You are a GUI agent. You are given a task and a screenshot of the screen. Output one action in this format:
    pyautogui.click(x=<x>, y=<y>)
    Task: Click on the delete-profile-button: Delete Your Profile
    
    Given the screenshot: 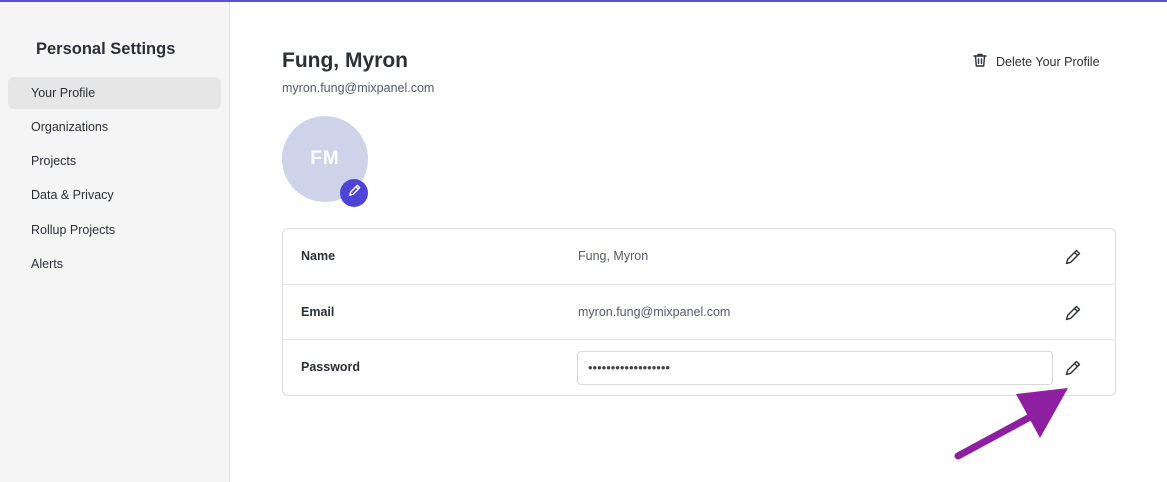 What is the action you would take?
    pyautogui.click(x=1036, y=61)
    